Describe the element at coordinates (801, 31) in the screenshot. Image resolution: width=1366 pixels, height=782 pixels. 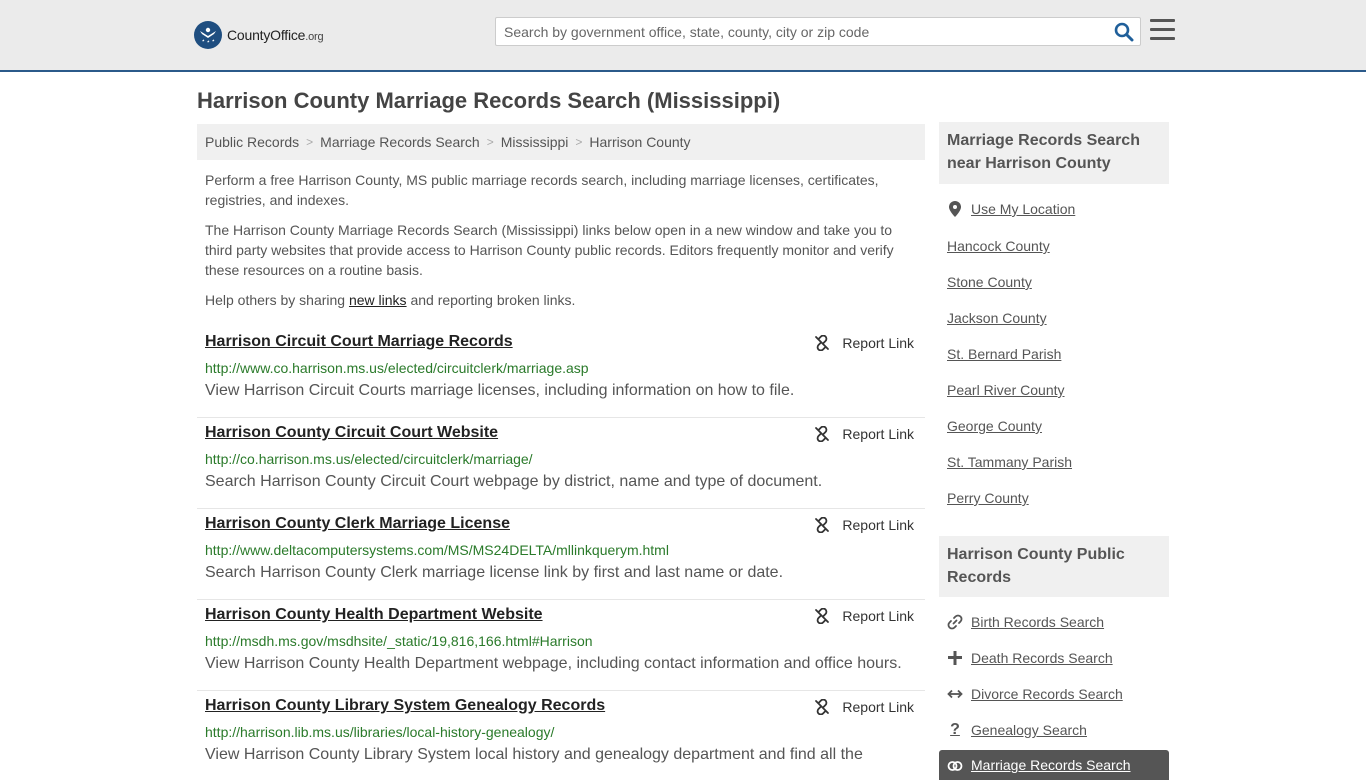
I see `search-input` at that location.